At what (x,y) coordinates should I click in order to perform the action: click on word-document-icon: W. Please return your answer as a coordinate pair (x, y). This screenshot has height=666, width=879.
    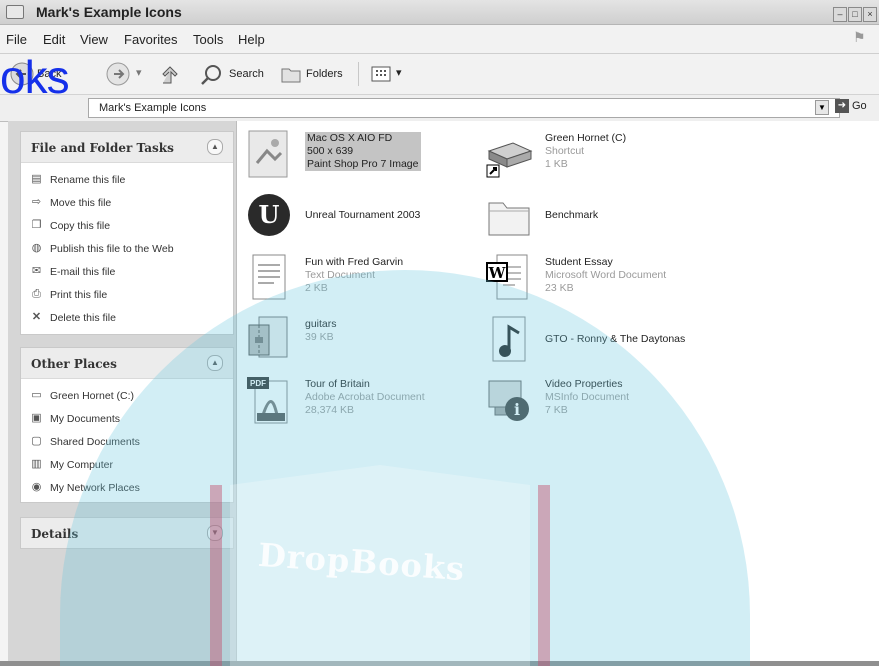
    Looking at the image, I should click on (507, 277).